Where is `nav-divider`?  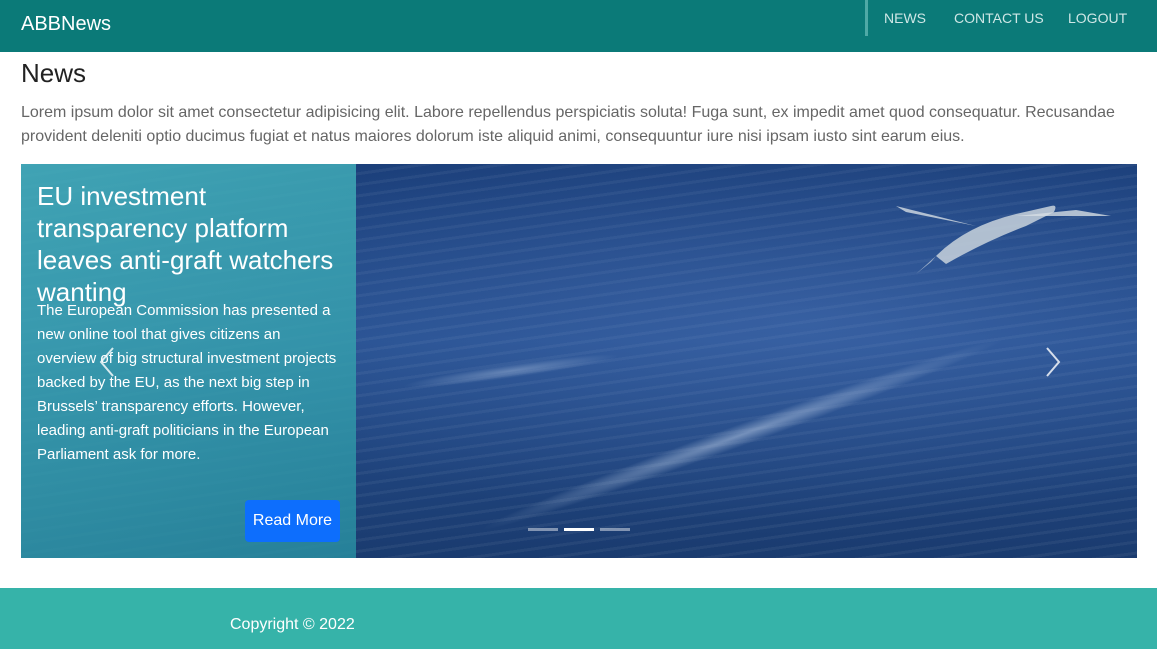 nav-divider is located at coordinates (866, 18).